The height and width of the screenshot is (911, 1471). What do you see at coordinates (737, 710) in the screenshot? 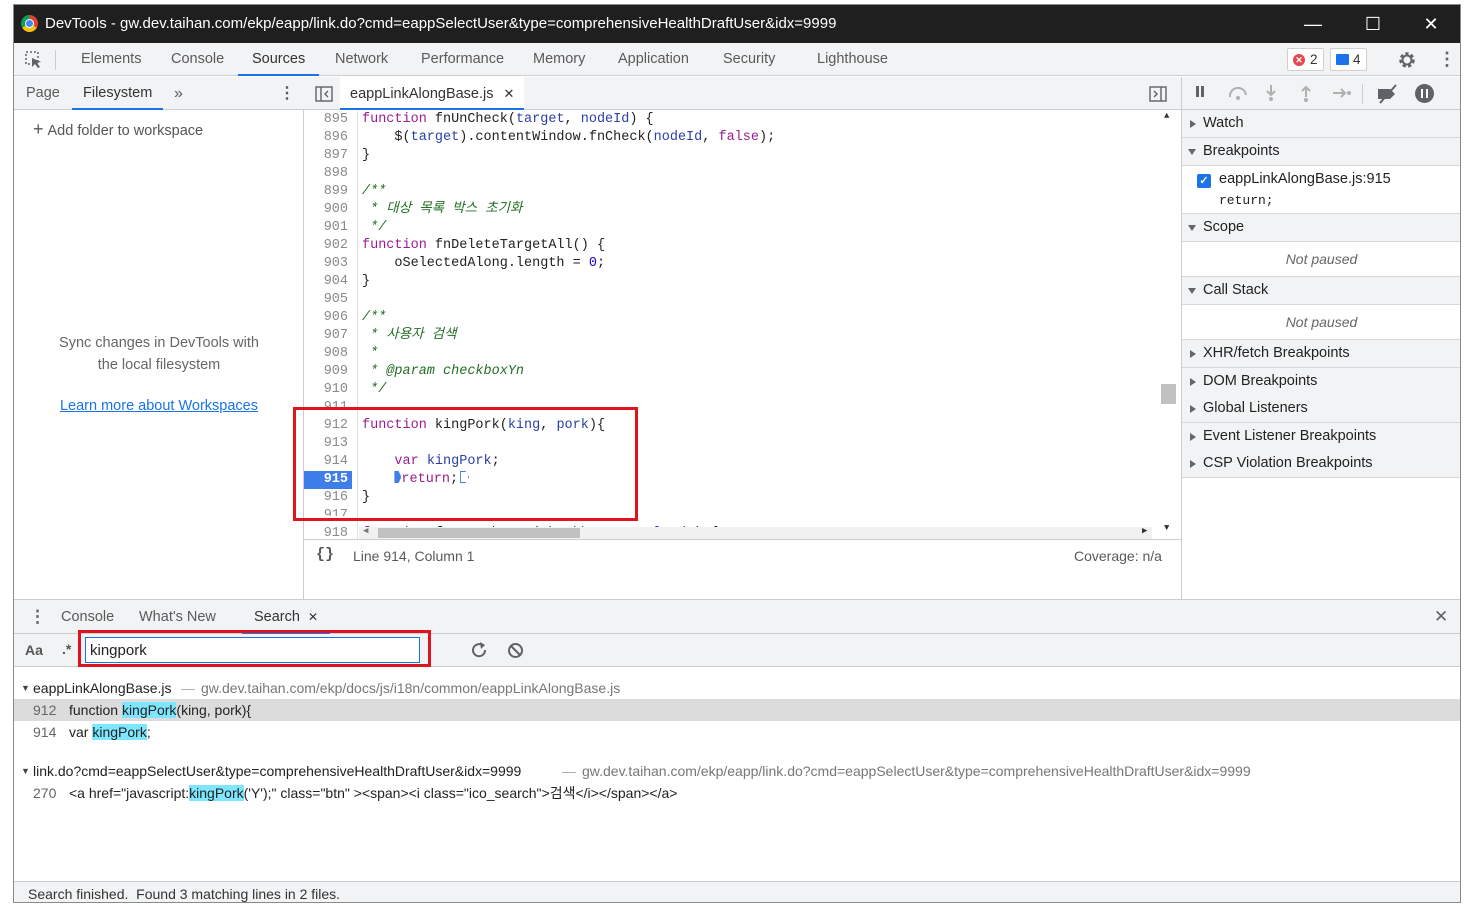
I see `search-result-match: 912 function kingPork(king, pork){` at bounding box center [737, 710].